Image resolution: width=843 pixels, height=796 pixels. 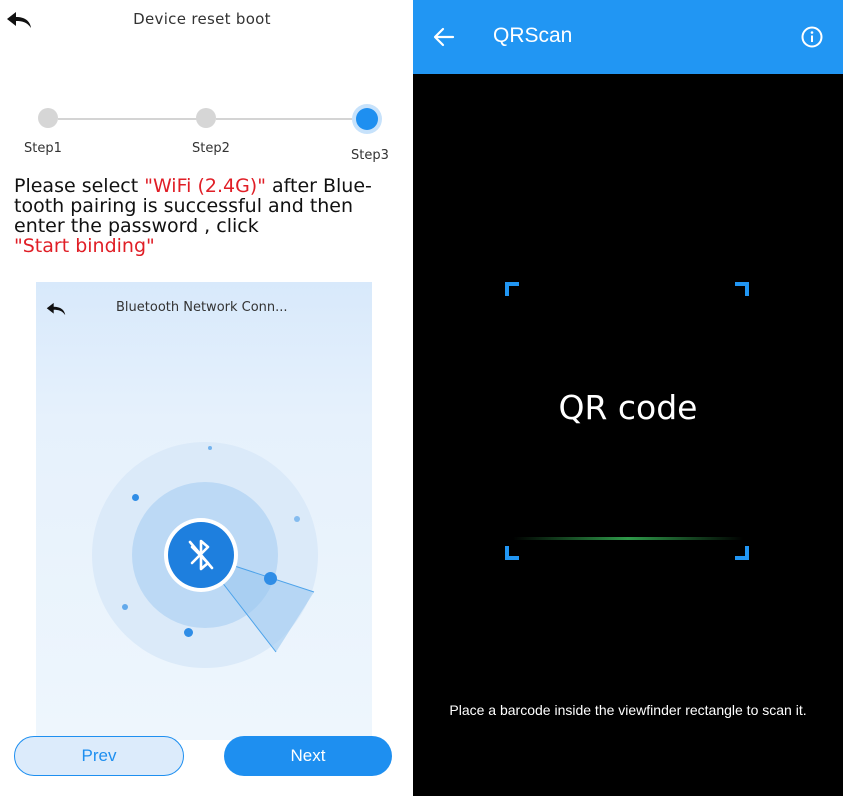 What do you see at coordinates (512, 289) in the screenshot?
I see `viewfinder-corner-tl` at bounding box center [512, 289].